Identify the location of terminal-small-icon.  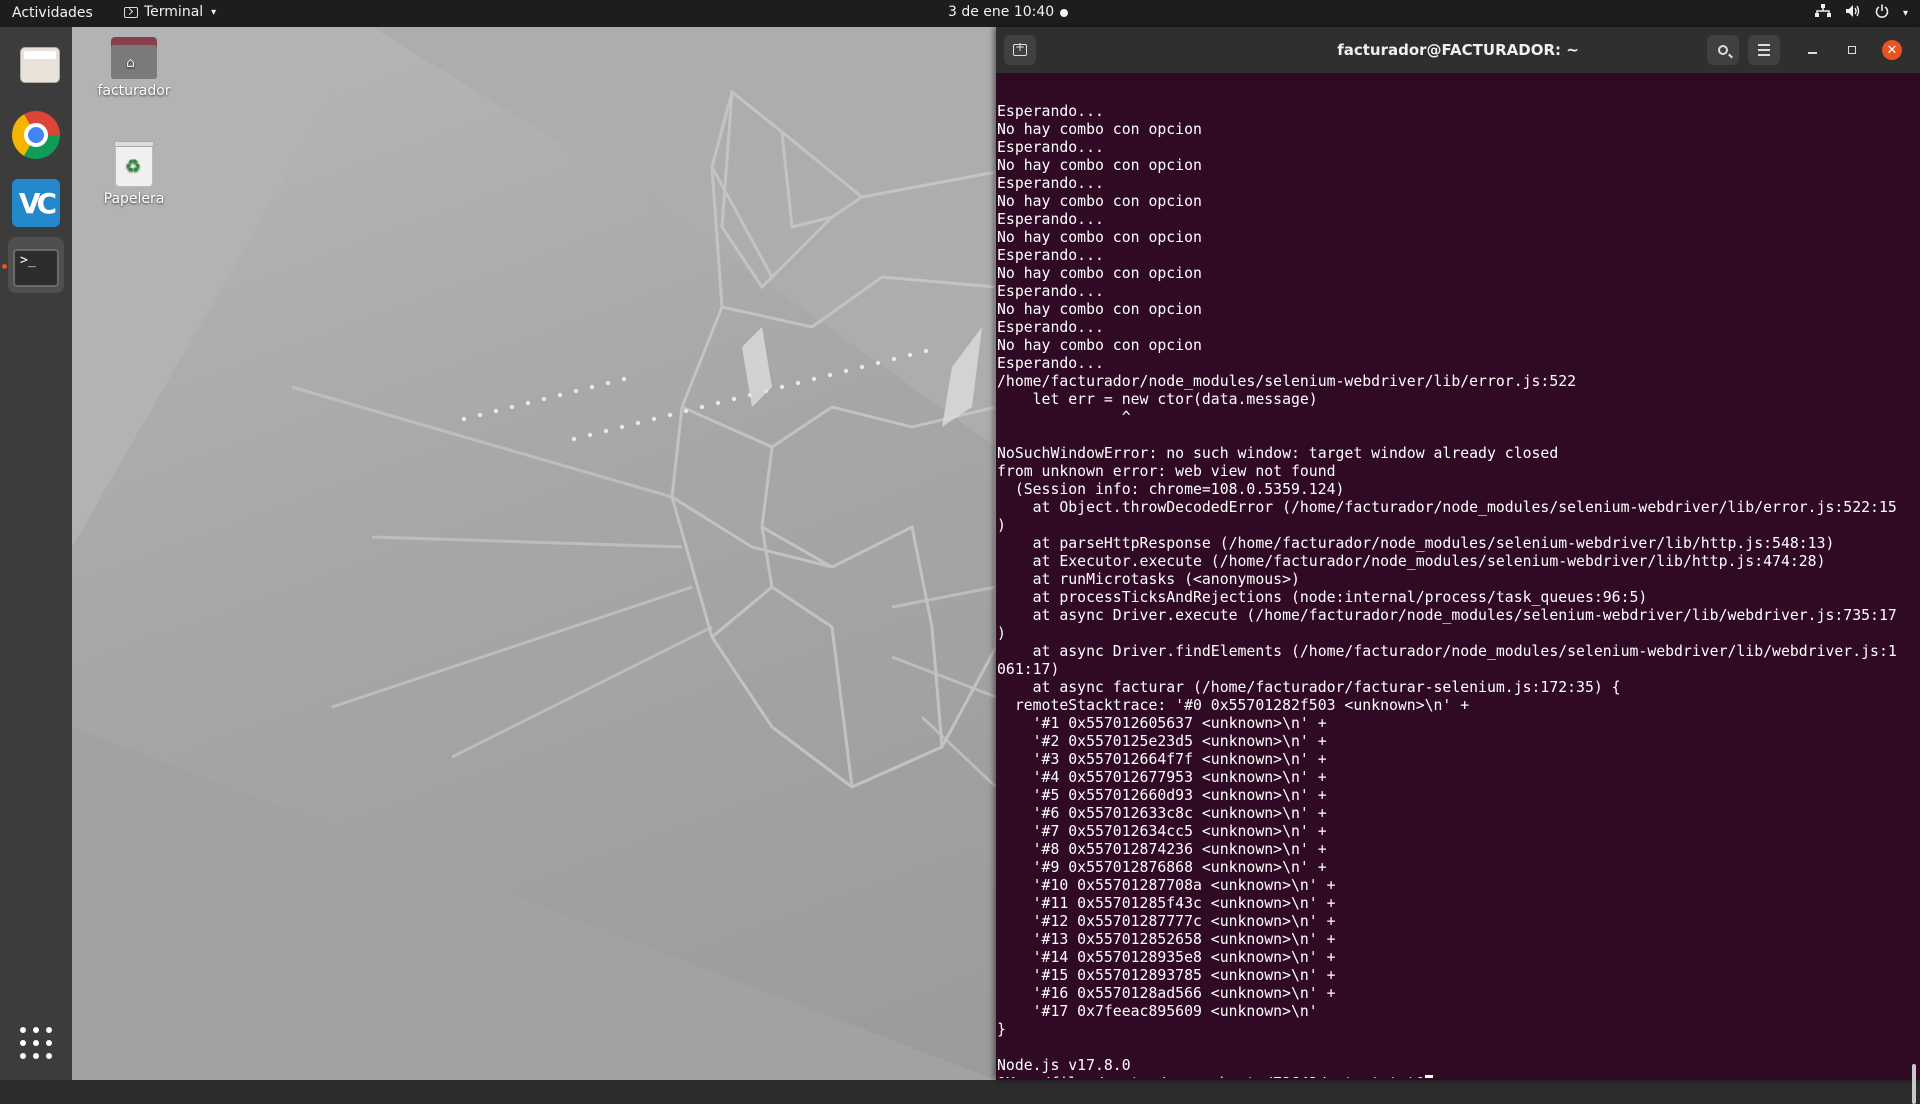
(131, 12).